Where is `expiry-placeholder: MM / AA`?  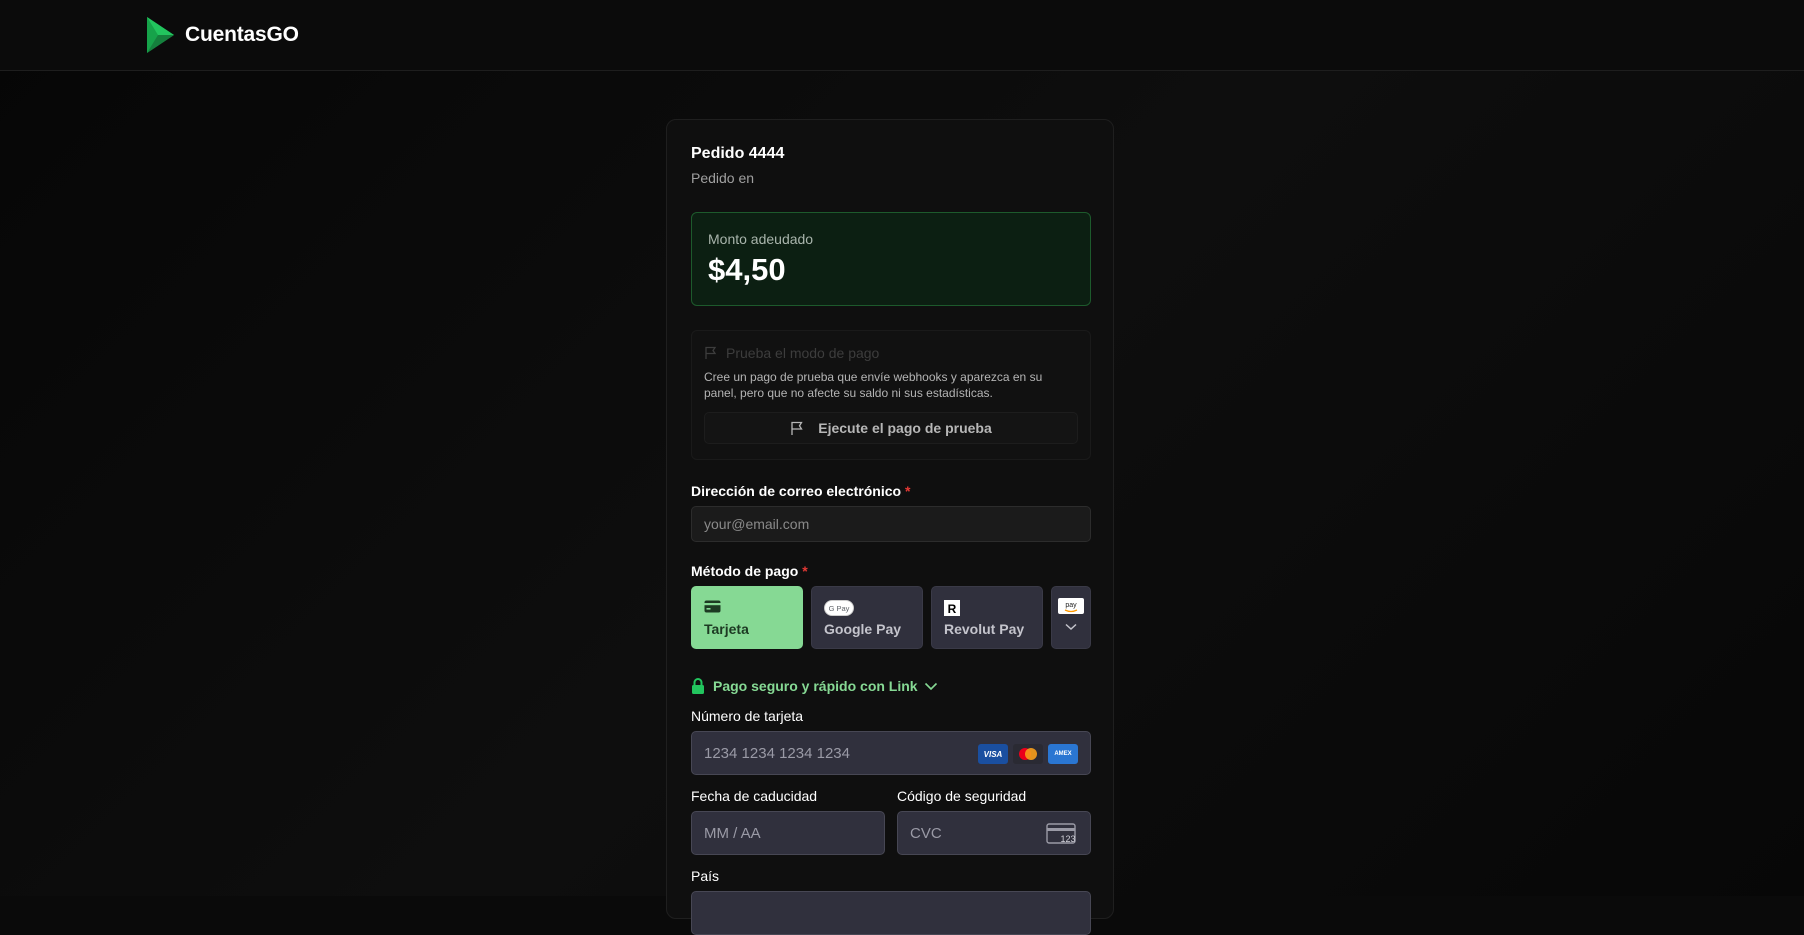 expiry-placeholder: MM / AA is located at coordinates (732, 833).